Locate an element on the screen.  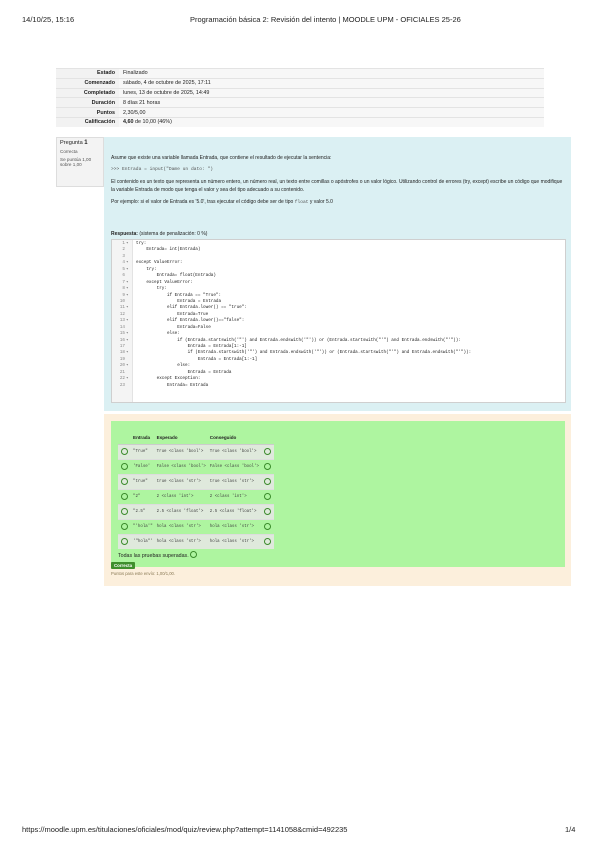
test-cell-conseguido: 2 <class 'int'> is located at coordinates (234, 497).